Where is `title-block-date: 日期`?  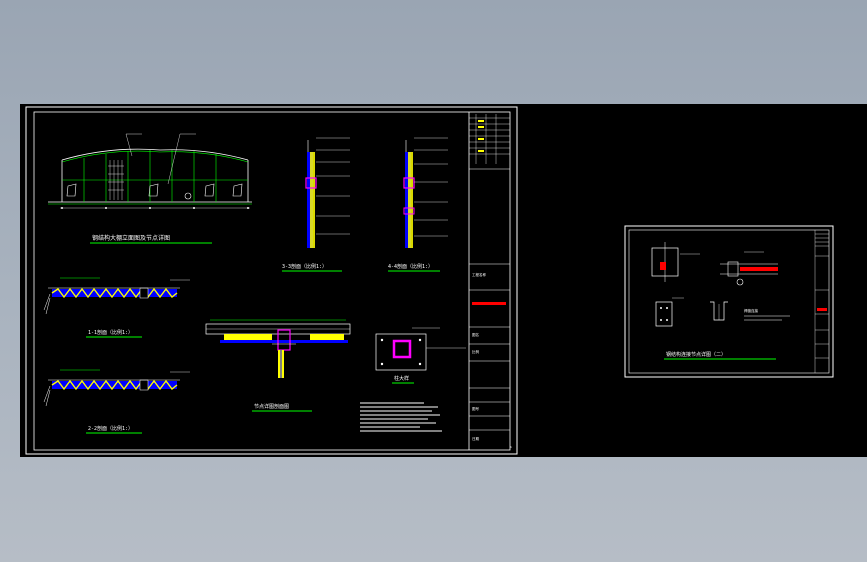 title-block-date: 日期 is located at coordinates (476, 438).